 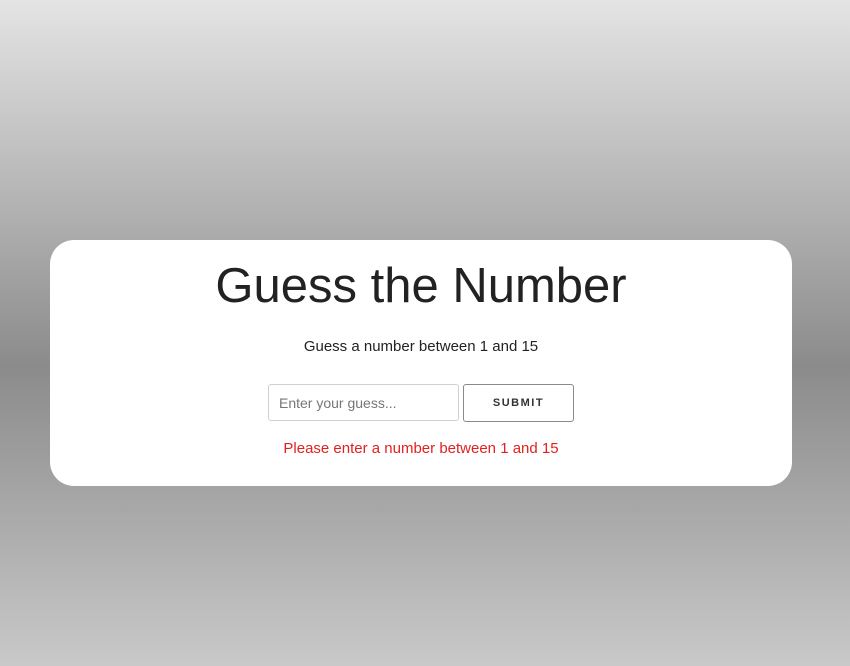 I want to click on instructions-text: Guess a number between 1 and 15, so click(x=421, y=346).